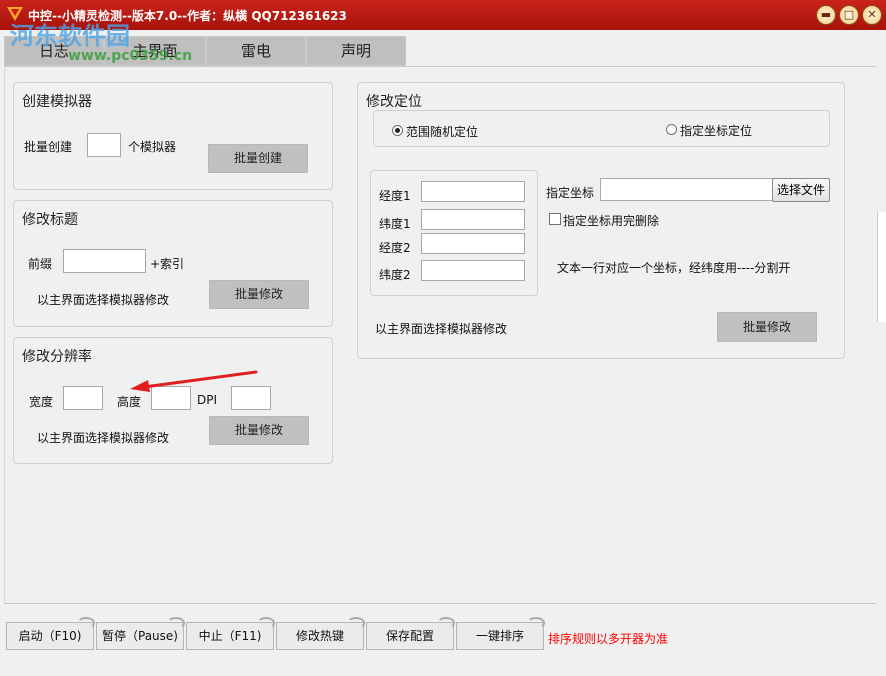 The height and width of the screenshot is (676, 886). Describe the element at coordinates (849, 15) in the screenshot. I see `maximize-button: □` at that location.